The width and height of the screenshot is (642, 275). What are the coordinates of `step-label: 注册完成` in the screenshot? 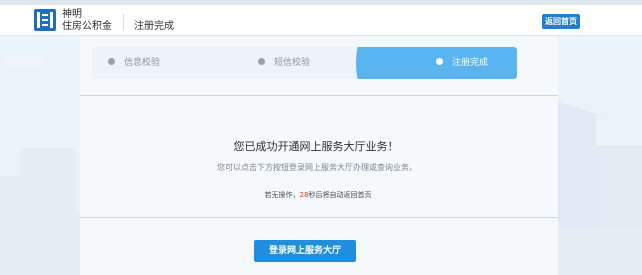 It's located at (470, 63).